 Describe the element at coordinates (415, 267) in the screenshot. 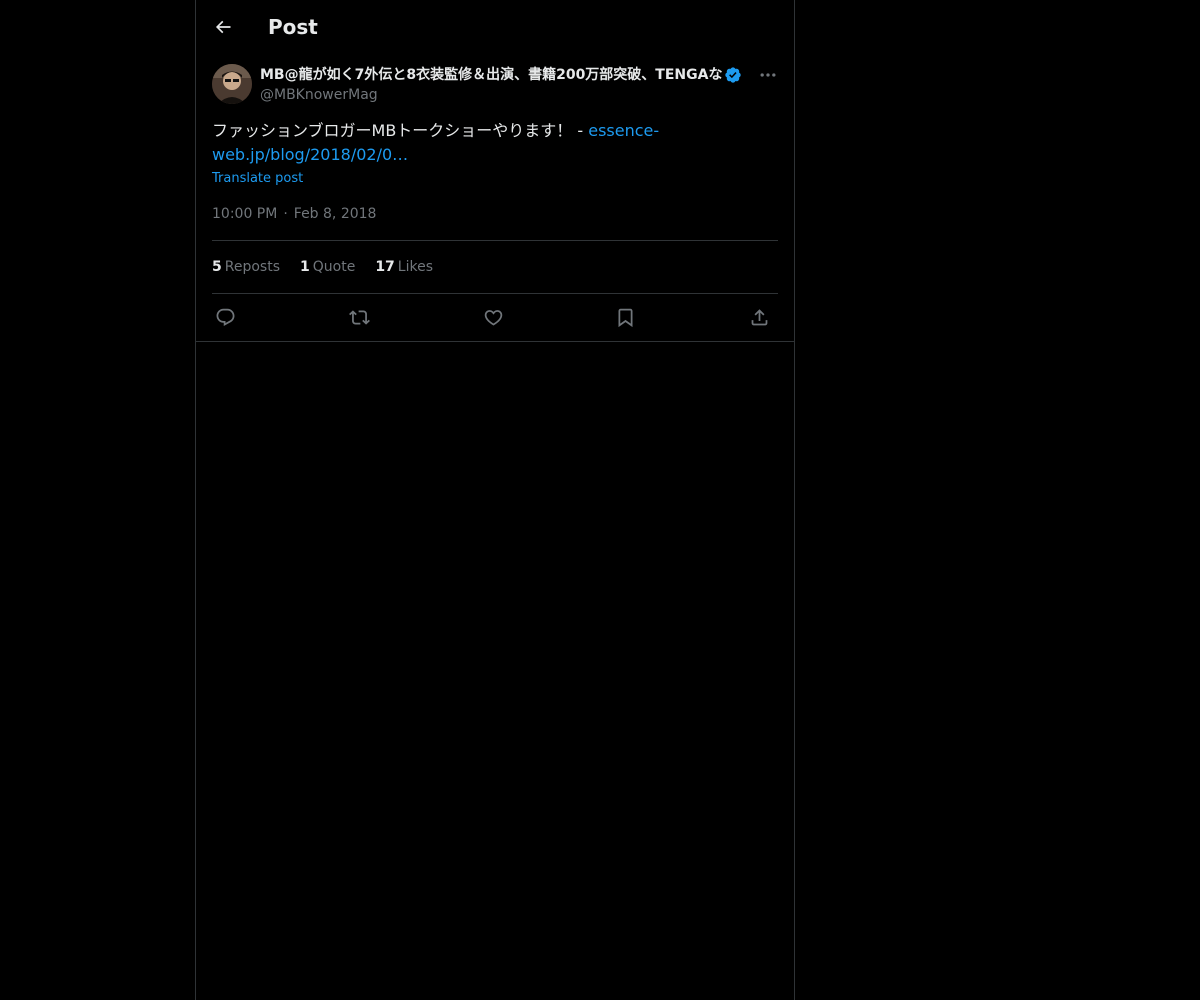

I see `likes-label: Likes` at that location.